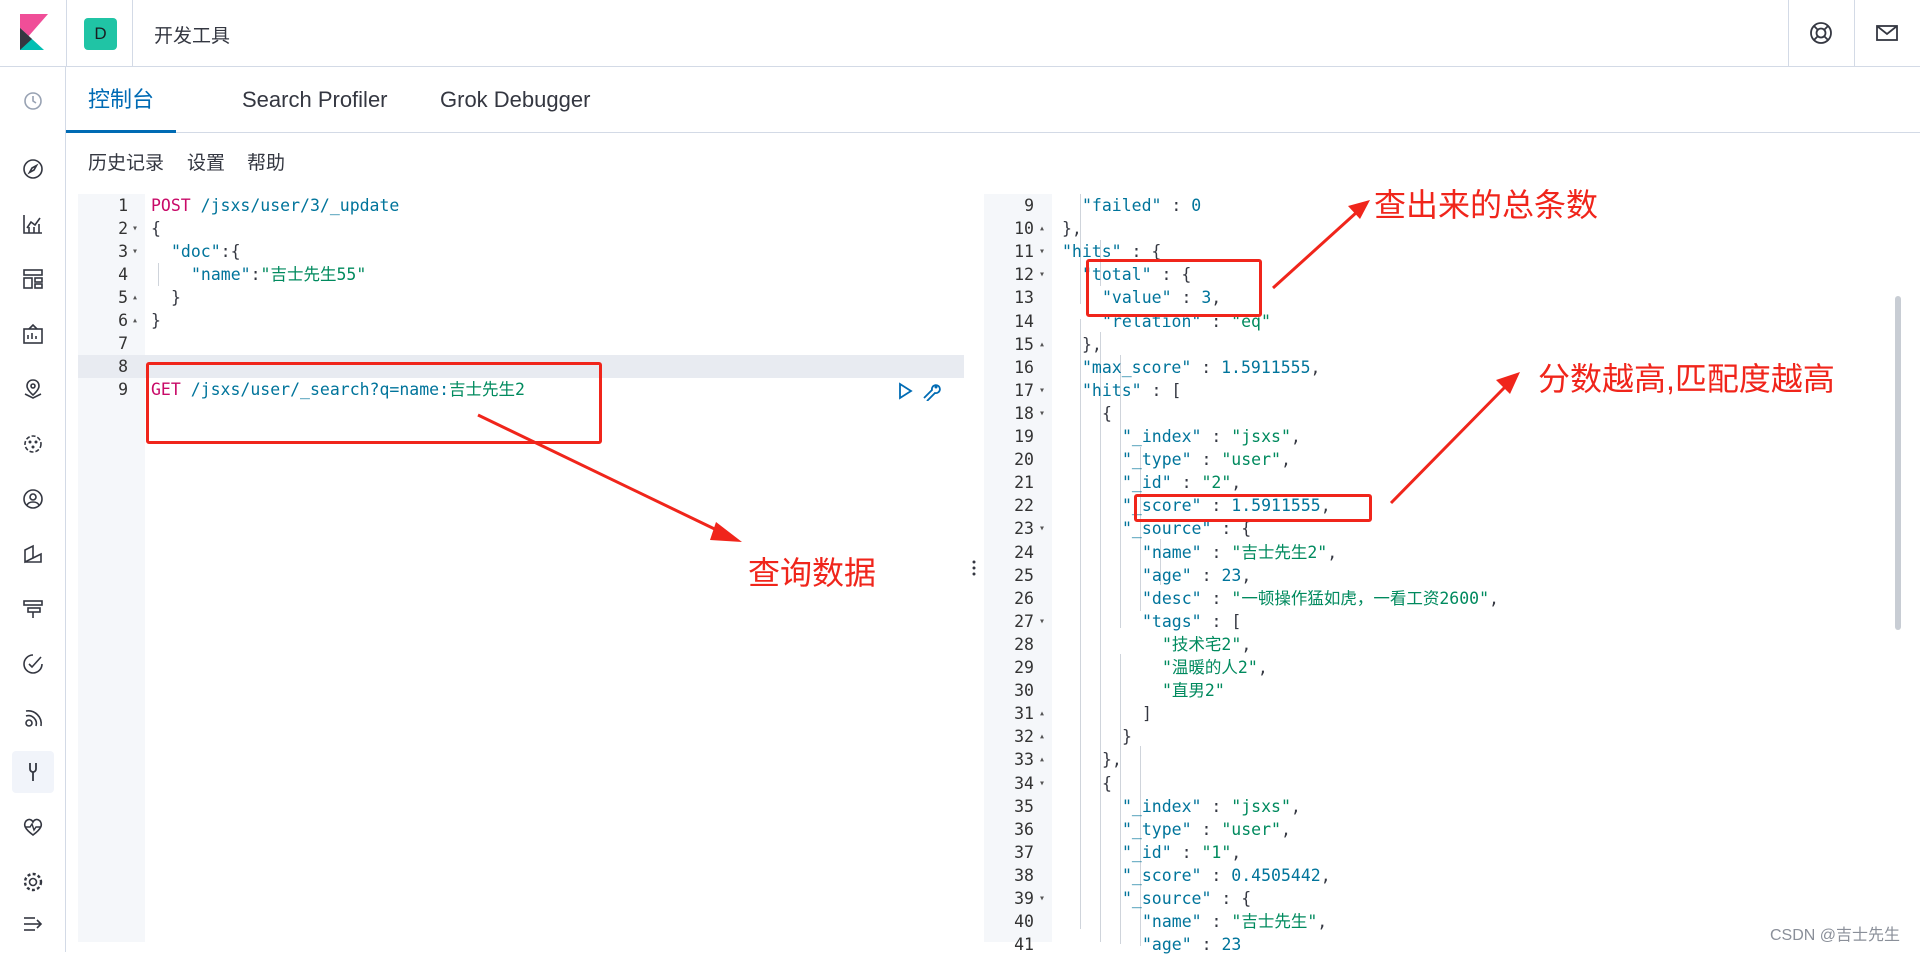 Image resolution: width=1920 pixels, height=956 pixels. What do you see at coordinates (1107, 783) in the screenshot?
I see `code-line: {` at bounding box center [1107, 783].